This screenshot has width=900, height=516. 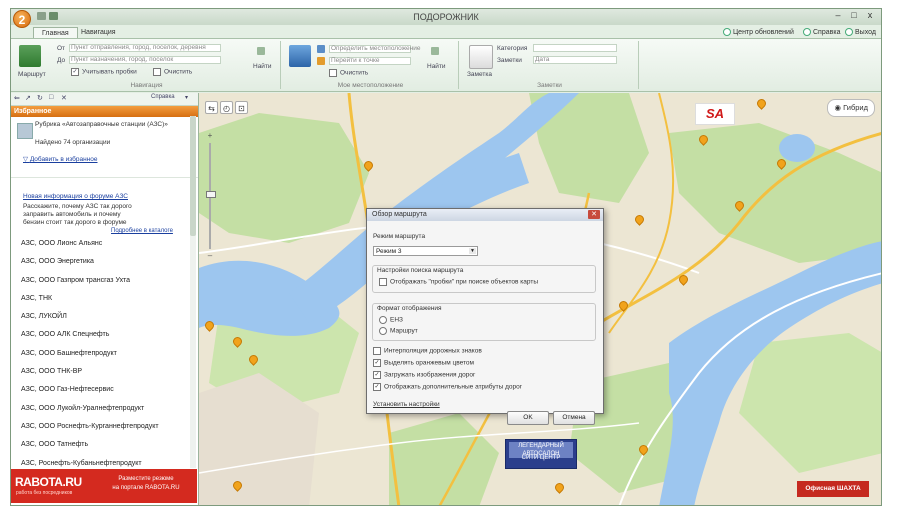 What do you see at coordinates (109, 72) in the screenshot?
I see `traffic-label: Учитывать пробки` at bounding box center [109, 72].